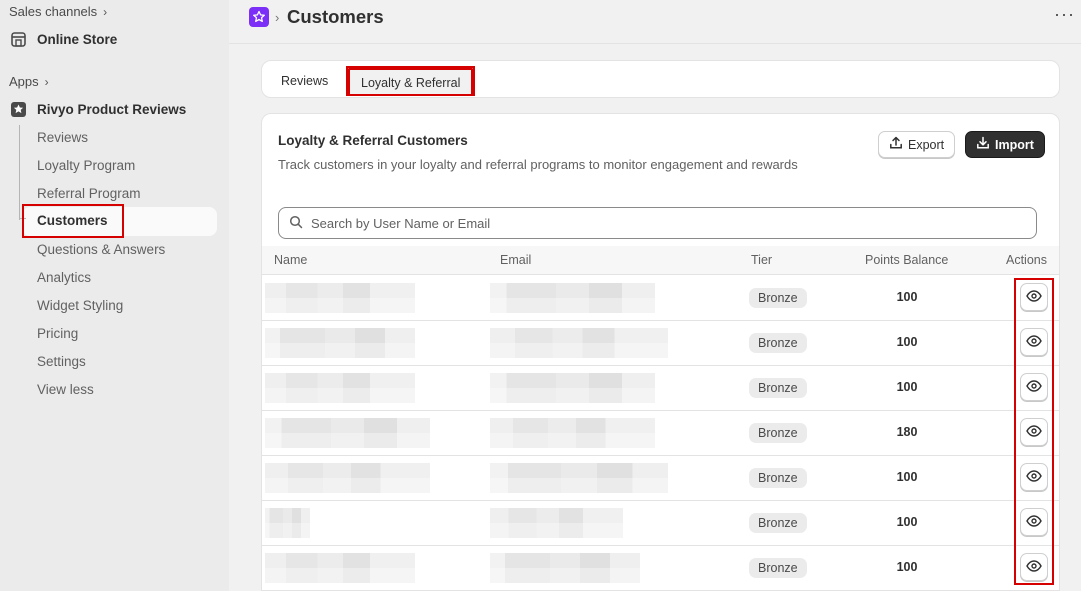 The image size is (1081, 591). I want to click on sidebar-item-loyalty-program: Loyalty Program, so click(86, 165).